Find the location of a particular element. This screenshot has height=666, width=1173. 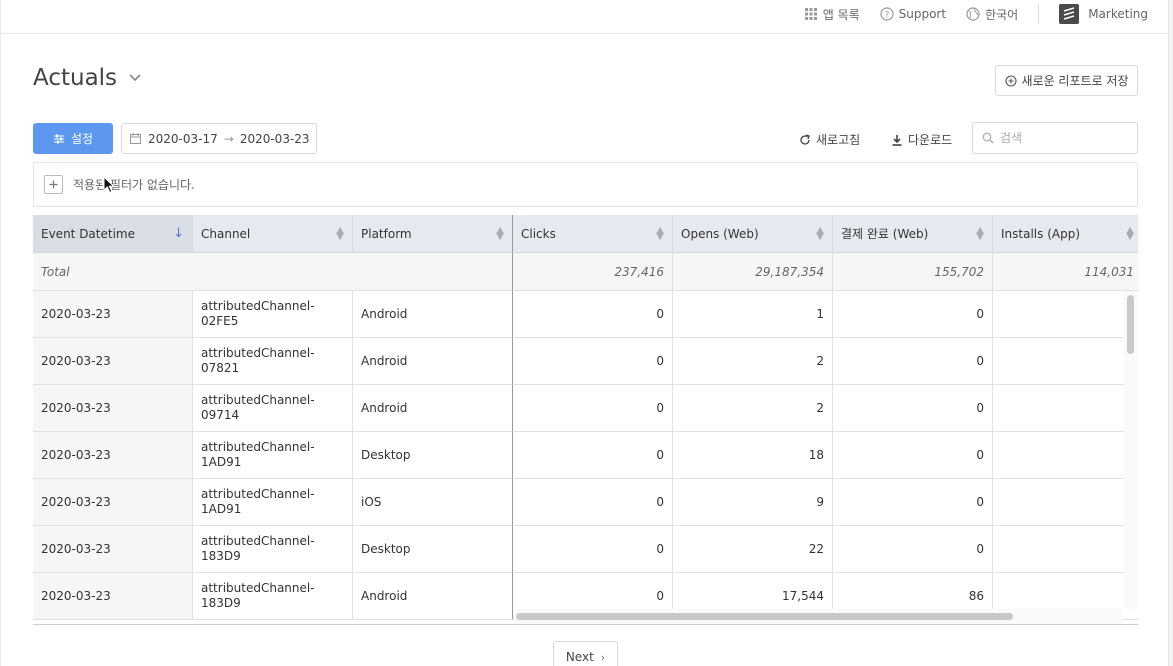

language-label: 한국어 is located at coordinates (1002, 14).